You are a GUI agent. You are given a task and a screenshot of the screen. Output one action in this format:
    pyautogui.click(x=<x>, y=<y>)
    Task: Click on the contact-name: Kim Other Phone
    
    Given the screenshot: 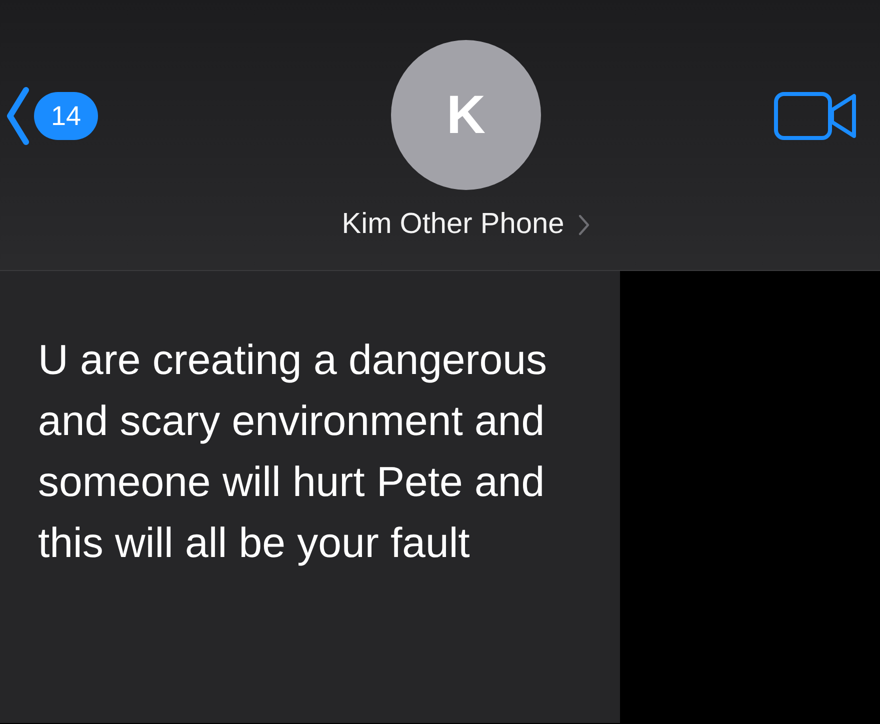 What is the action you would take?
    pyautogui.click(x=453, y=224)
    